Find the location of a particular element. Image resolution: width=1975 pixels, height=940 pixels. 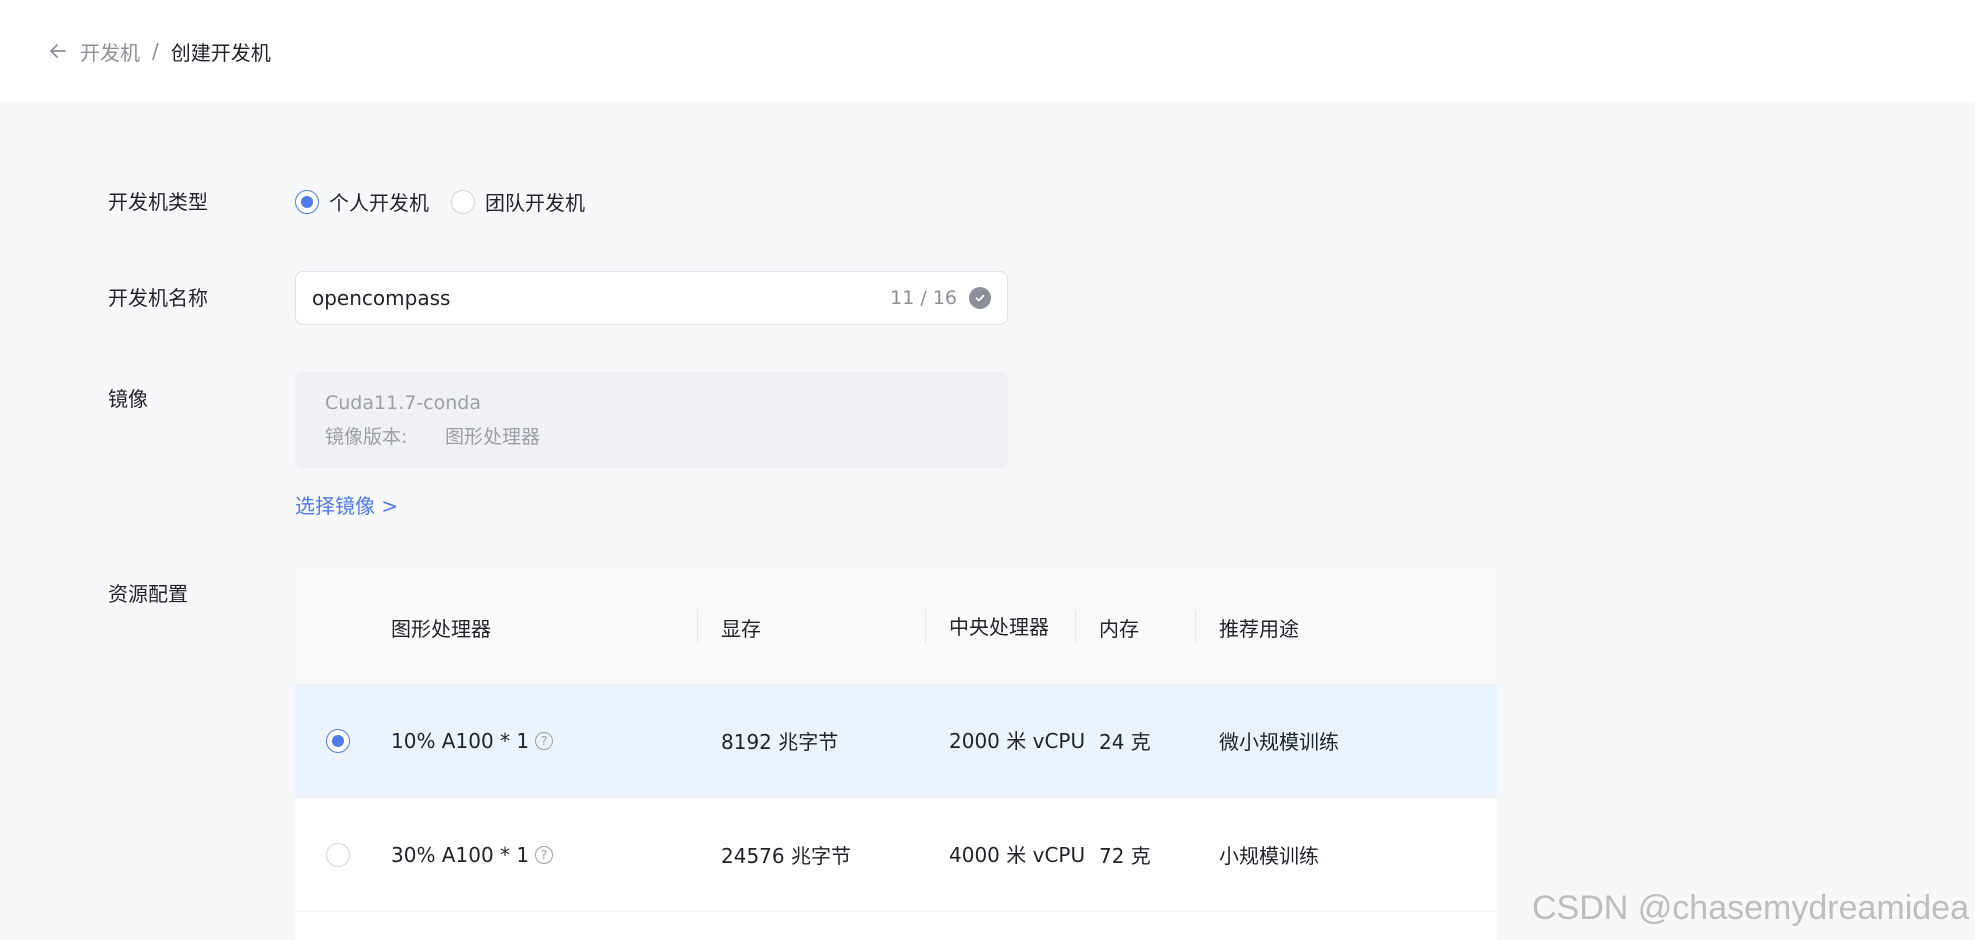

resource-label: 资源配置 is located at coordinates (148, 594).